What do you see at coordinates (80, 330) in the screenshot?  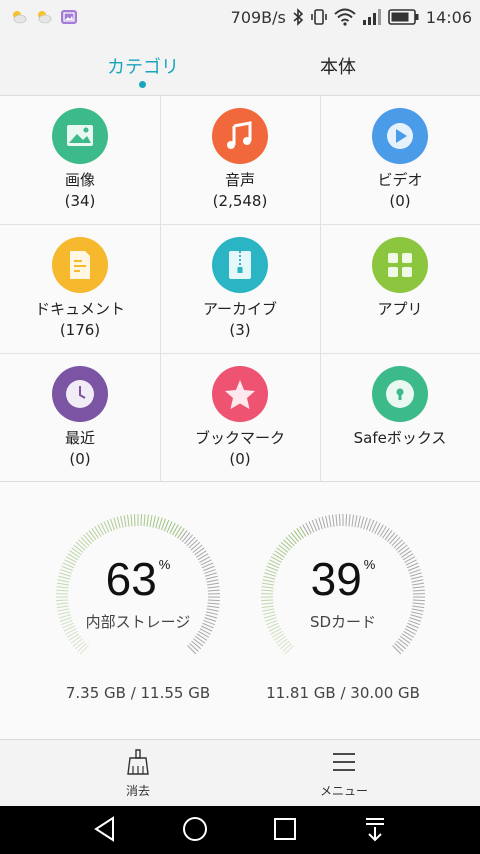 I see `category-count: (176)` at bounding box center [80, 330].